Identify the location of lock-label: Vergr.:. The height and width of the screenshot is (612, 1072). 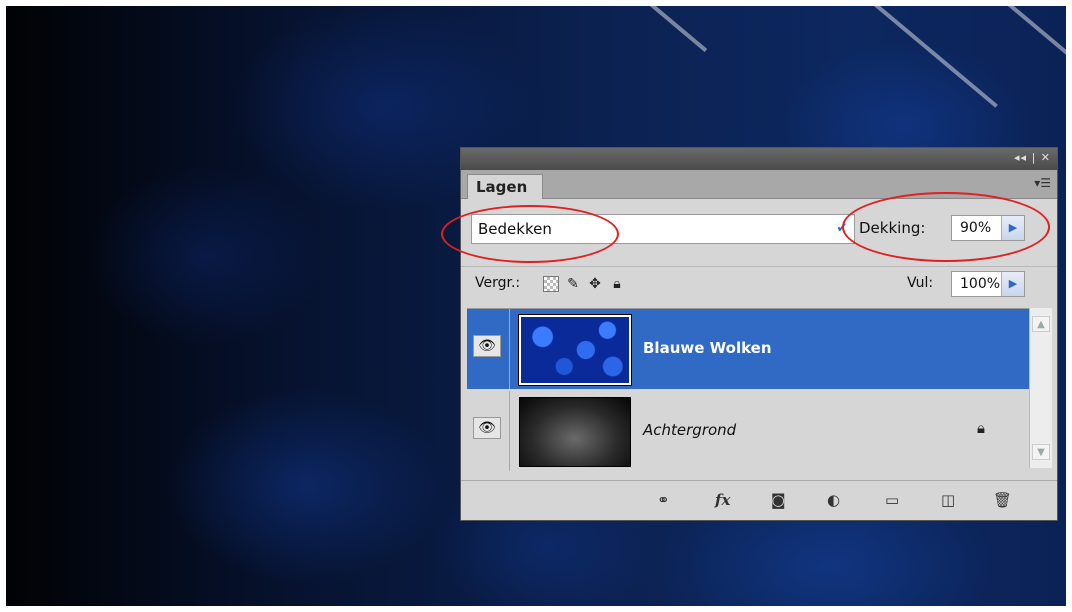
(498, 283).